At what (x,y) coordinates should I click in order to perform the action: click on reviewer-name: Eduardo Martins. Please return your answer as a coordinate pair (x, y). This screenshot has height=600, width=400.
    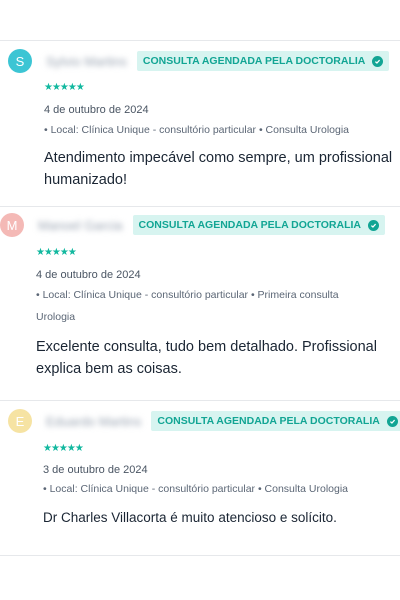
    Looking at the image, I should click on (93, 421).